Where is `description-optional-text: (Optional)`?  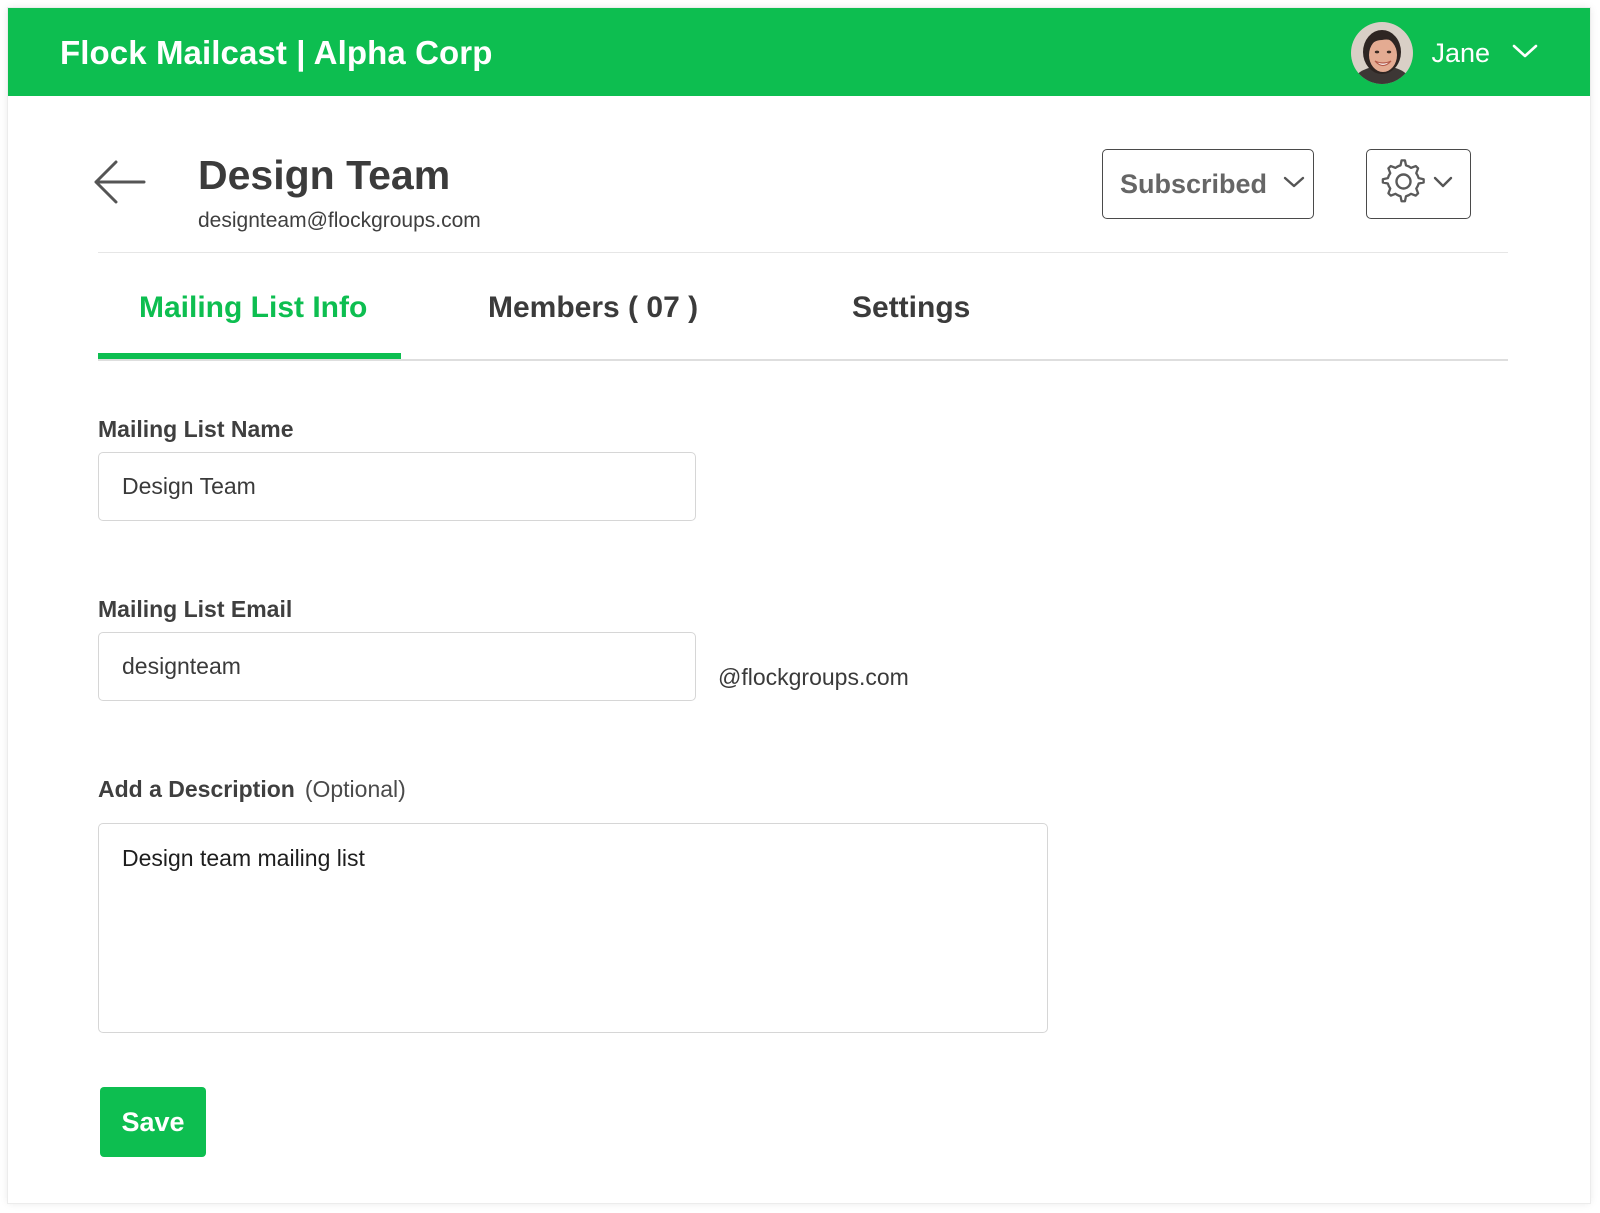 description-optional-text: (Optional) is located at coordinates (355, 789).